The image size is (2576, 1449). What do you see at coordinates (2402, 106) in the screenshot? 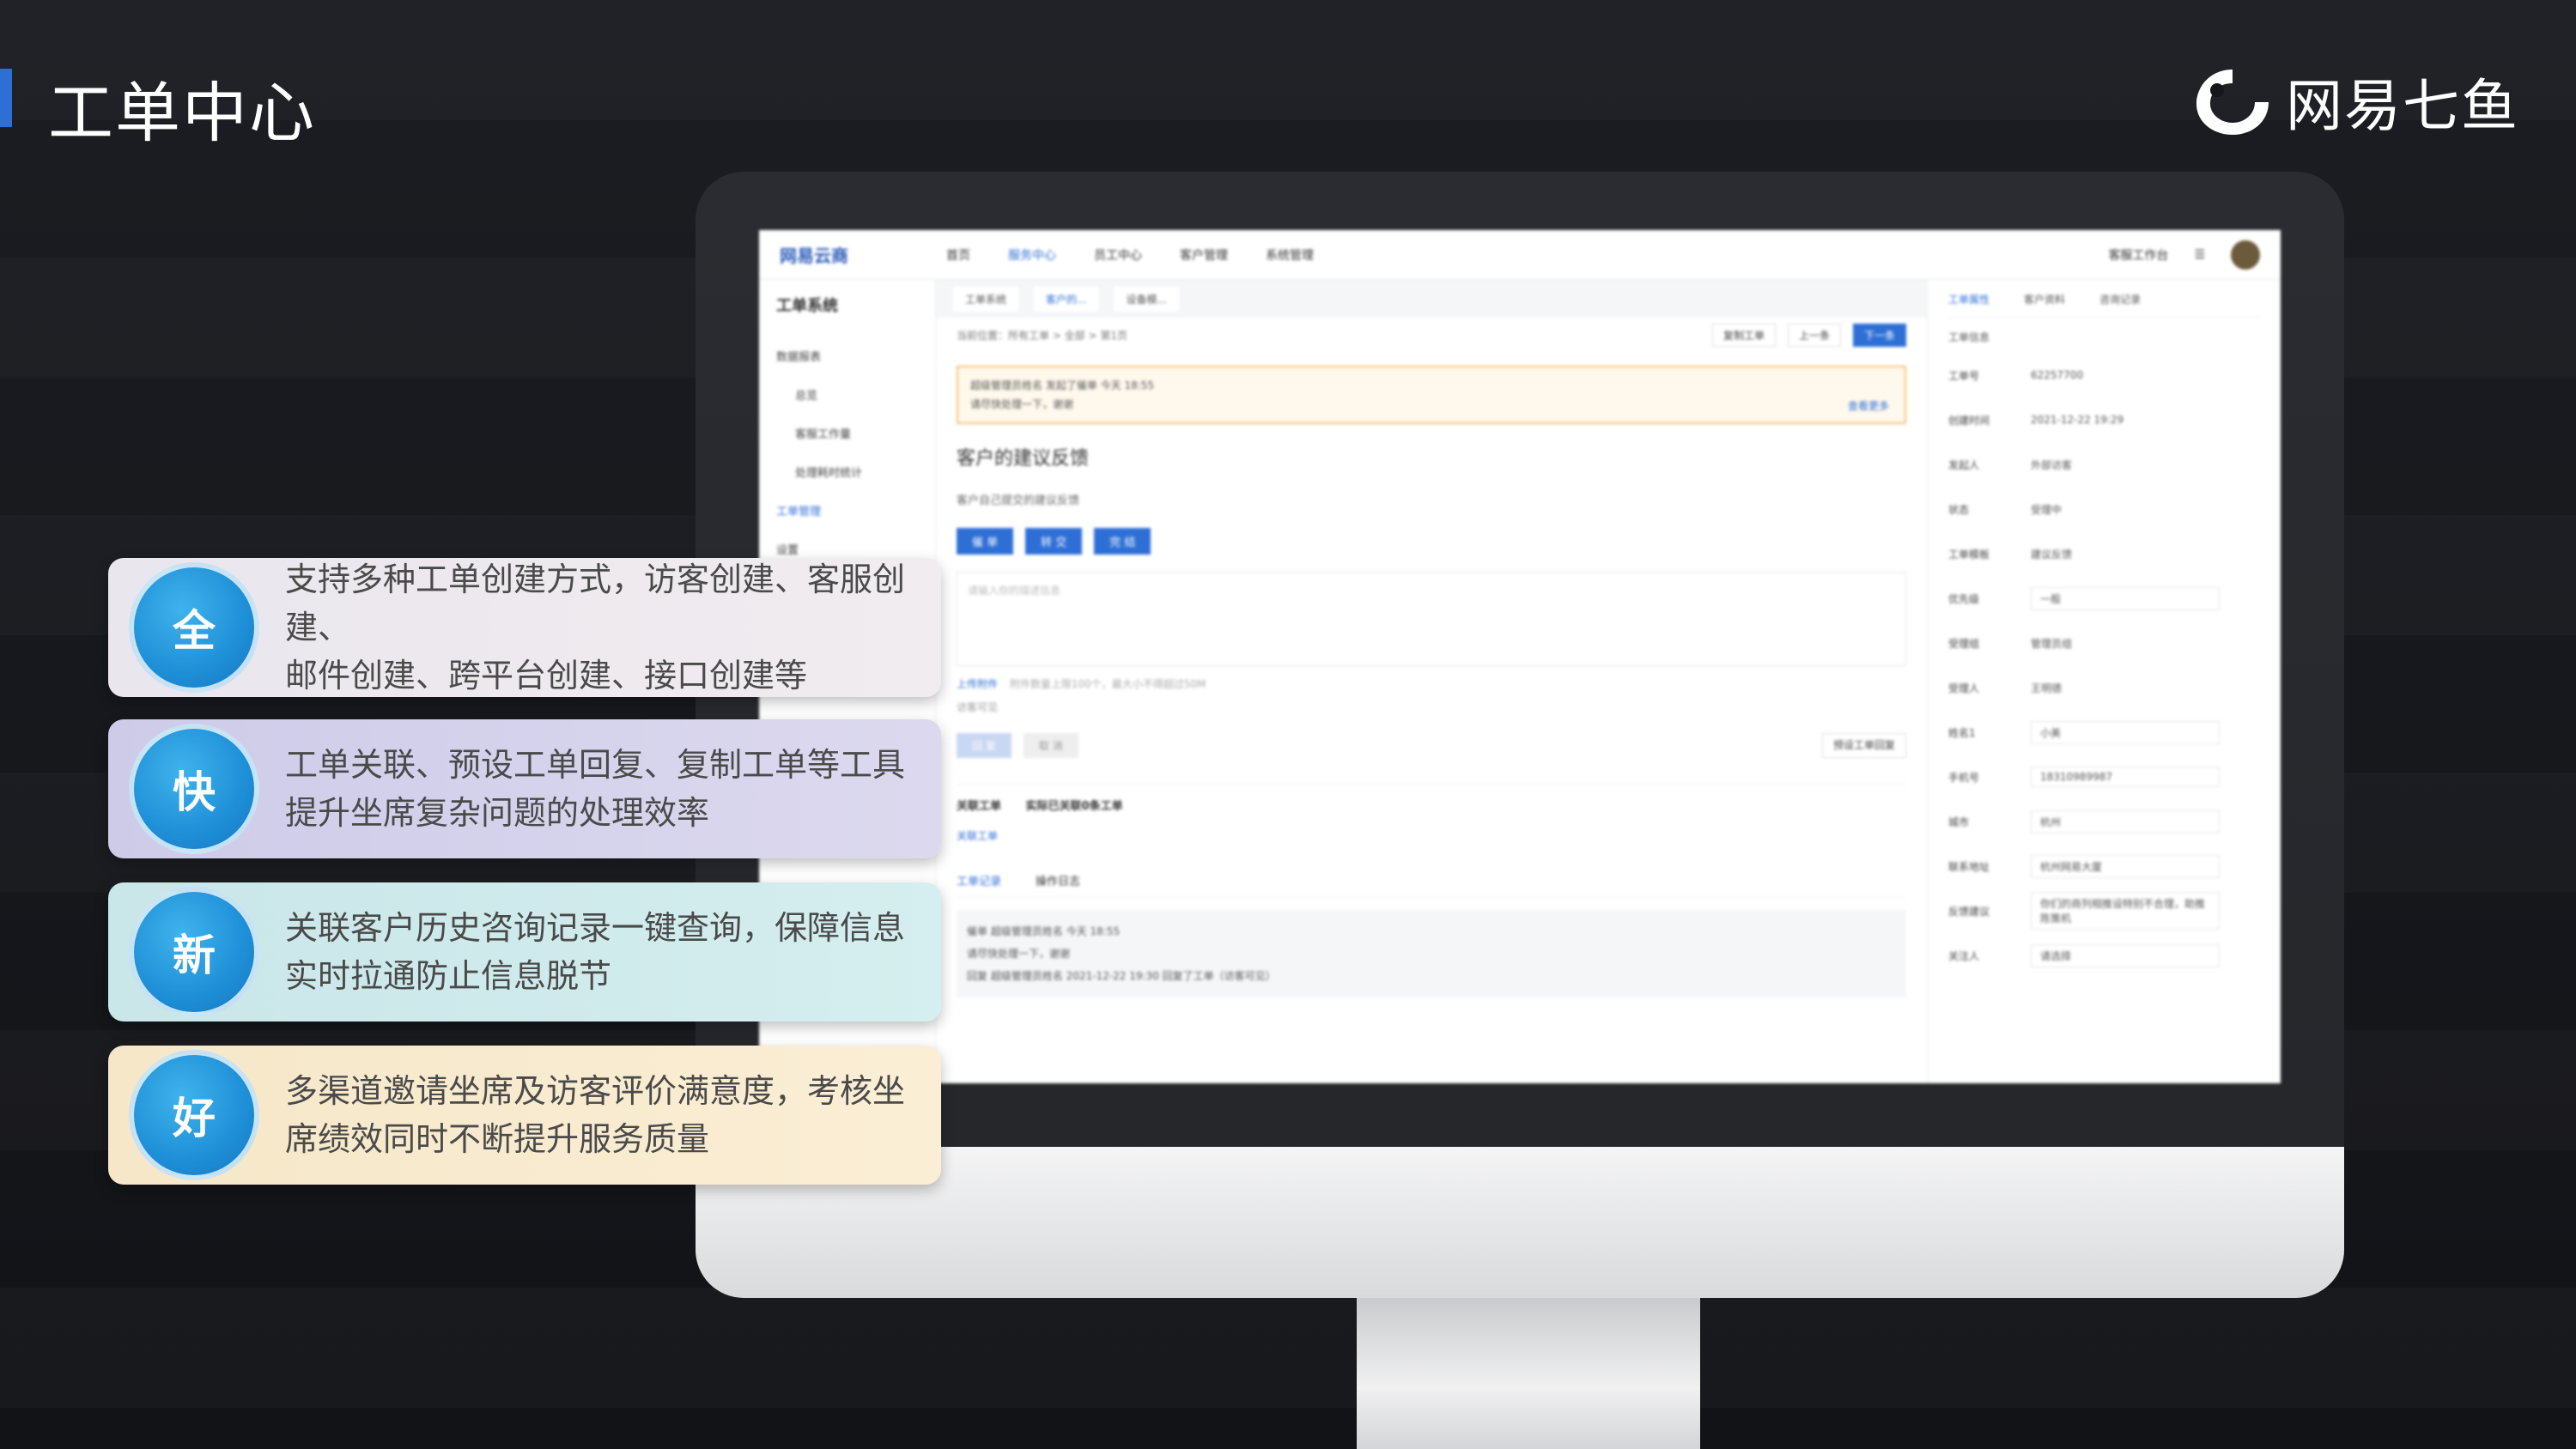
I see `brand-name: 网易七鱼` at bounding box center [2402, 106].